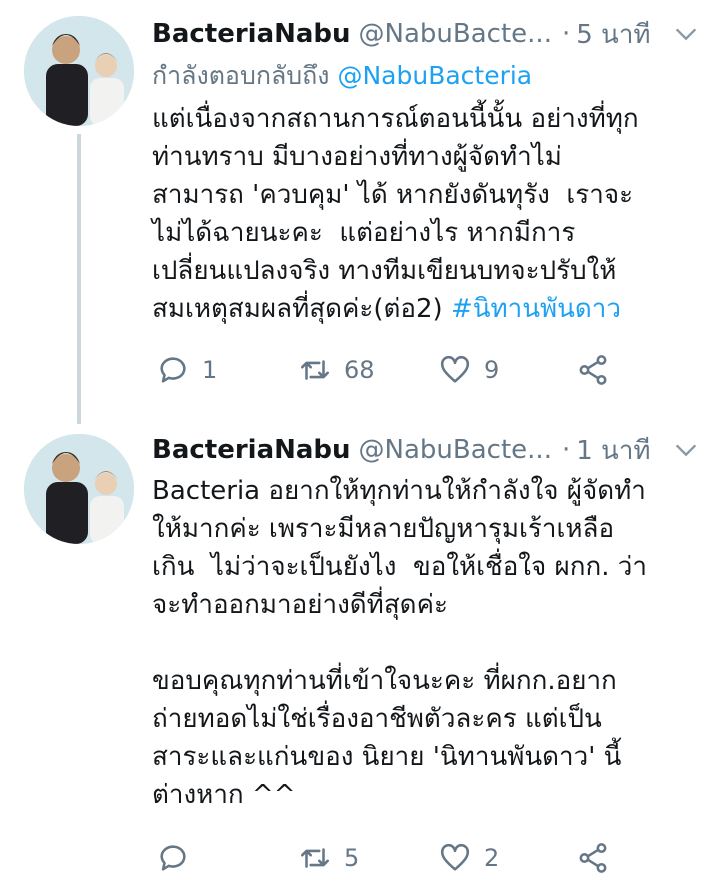 This screenshot has width=720, height=896. I want to click on mention-link: @NabuBacteria, so click(434, 75).